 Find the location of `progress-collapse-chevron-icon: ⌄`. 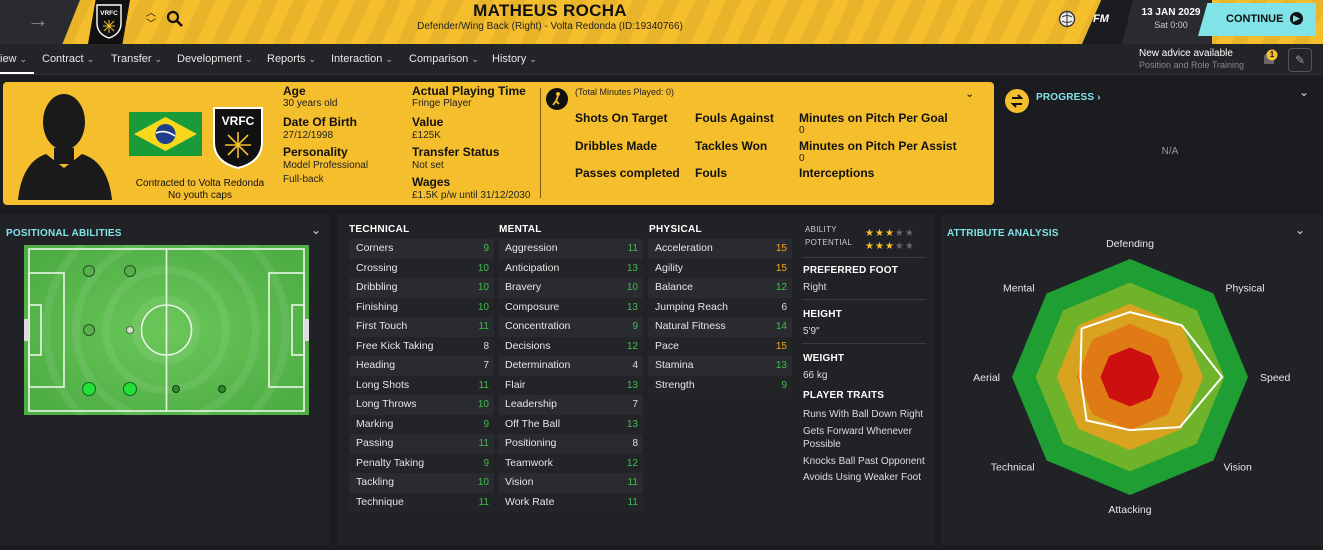

progress-collapse-chevron-icon: ⌄ is located at coordinates (1304, 92).